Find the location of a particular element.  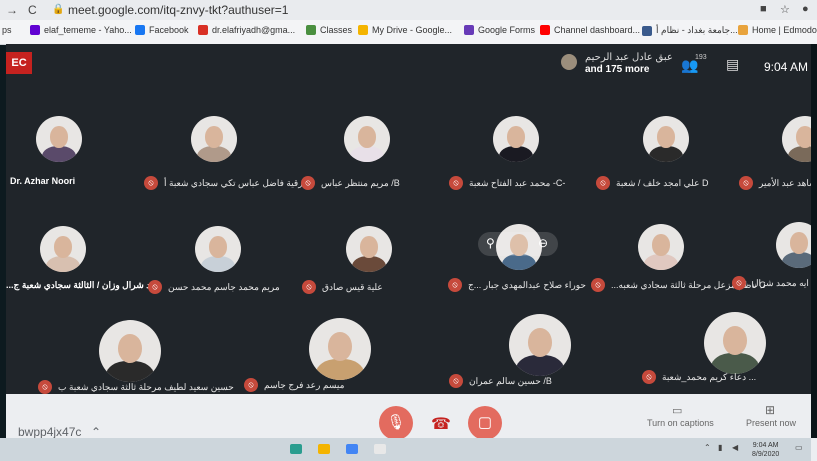

youtube-icon is located at coordinates (545, 30).